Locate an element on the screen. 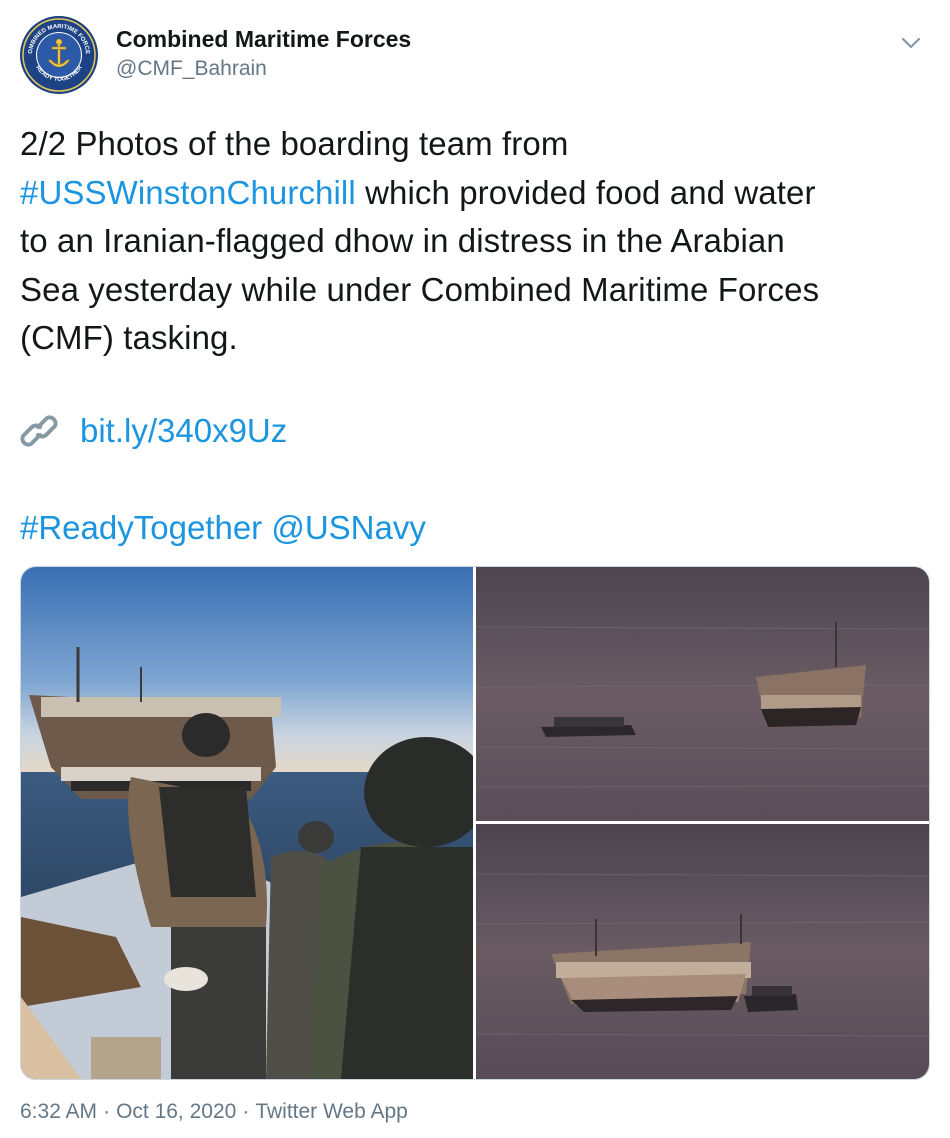 This screenshot has height=1138, width=950. account-handle: @CMF_Bahrain is located at coordinates (191, 69).